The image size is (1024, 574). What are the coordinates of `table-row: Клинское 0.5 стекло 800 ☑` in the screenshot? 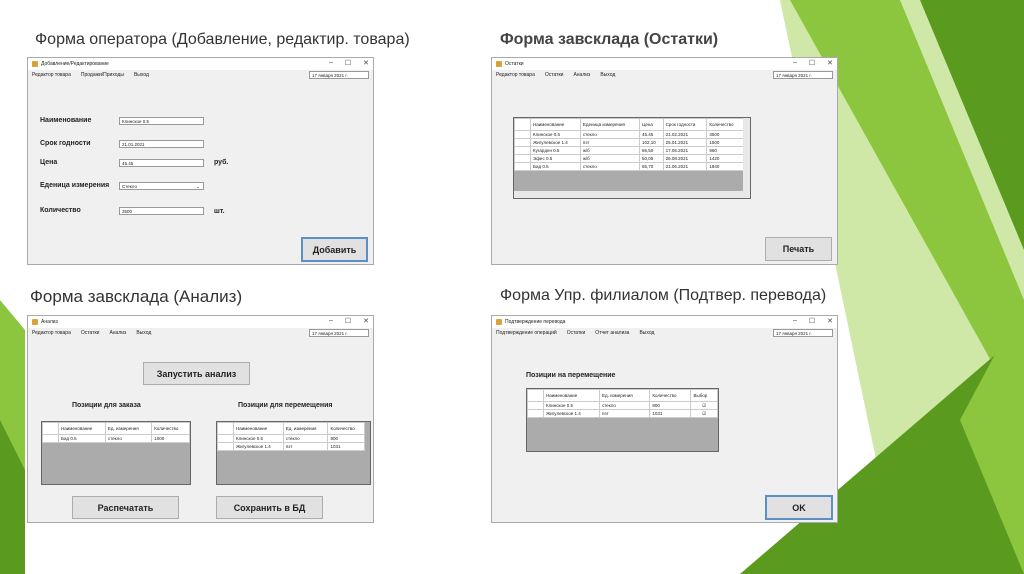 It's located at (622, 405).